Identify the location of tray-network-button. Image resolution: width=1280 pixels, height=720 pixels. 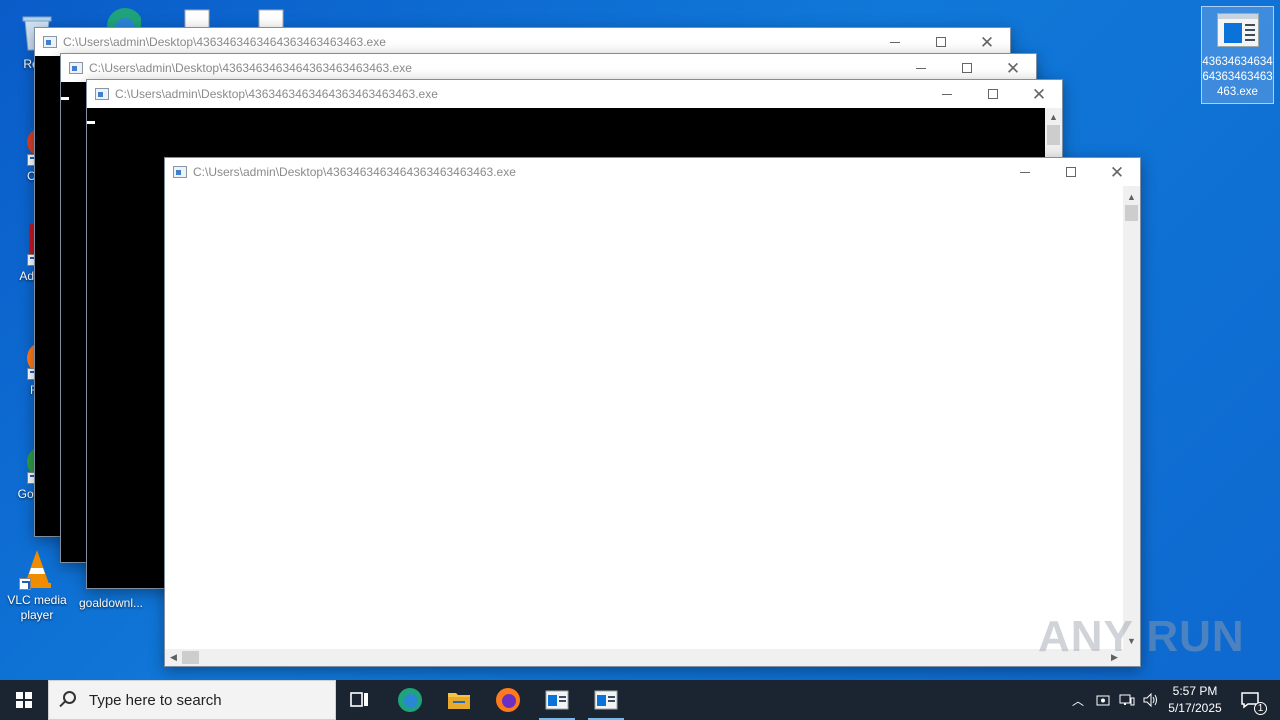
(1127, 700).